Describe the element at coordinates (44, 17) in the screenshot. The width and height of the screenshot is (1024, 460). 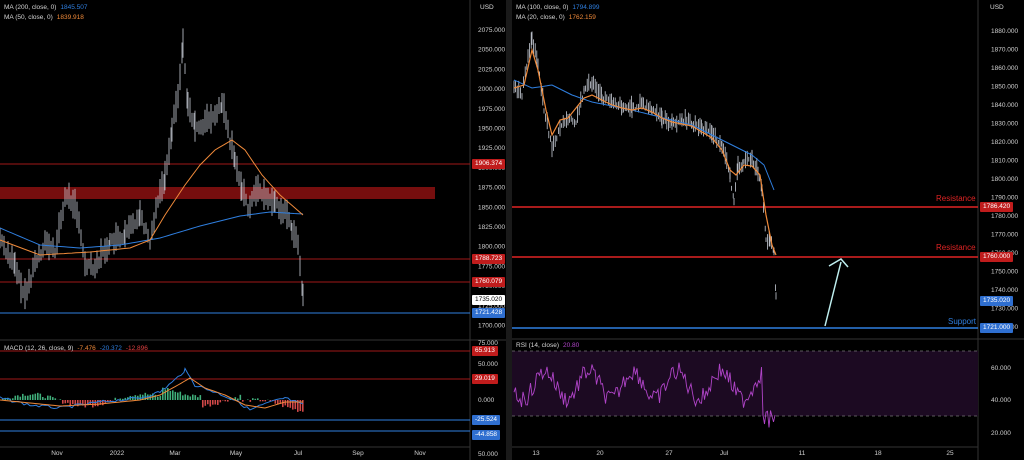
I see `left-ma50-legend: MA (50, close, 0) 1839.918` at that location.